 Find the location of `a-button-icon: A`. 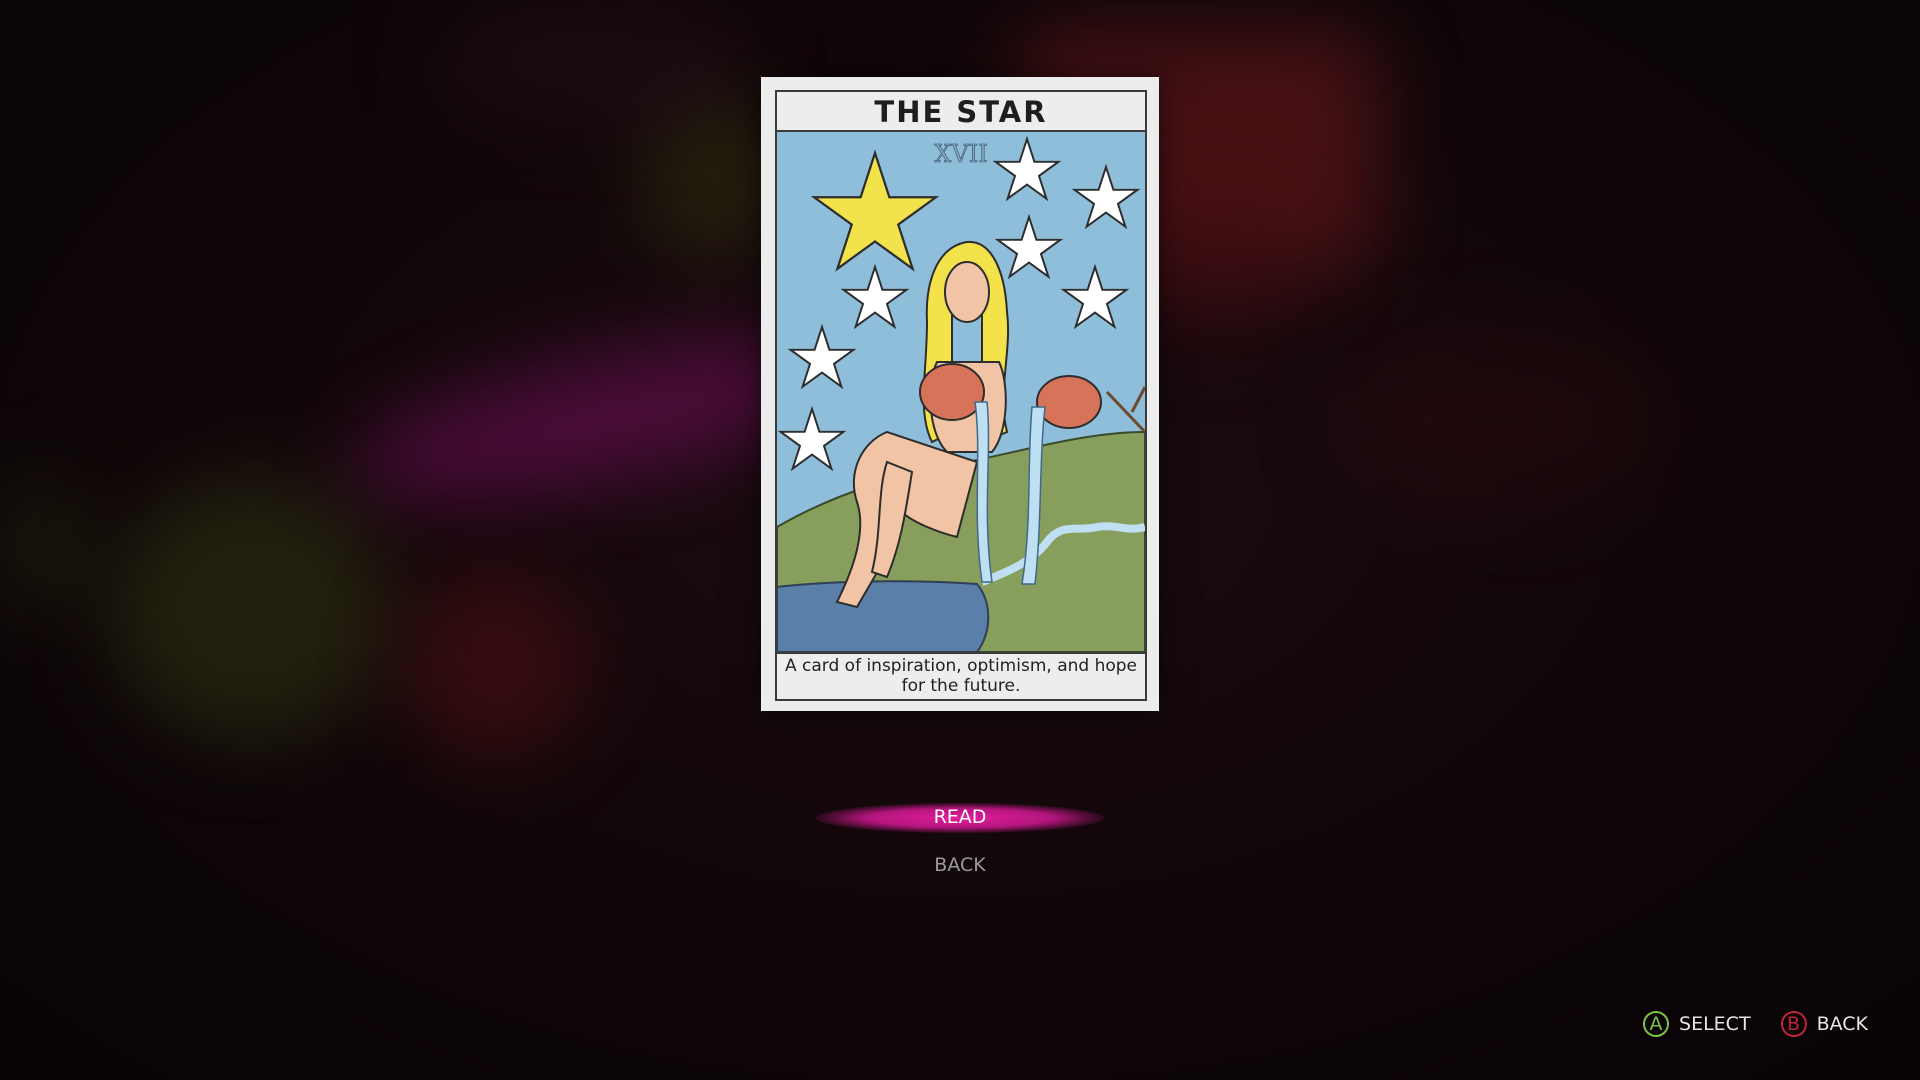

a-button-icon: A is located at coordinates (1656, 1024).